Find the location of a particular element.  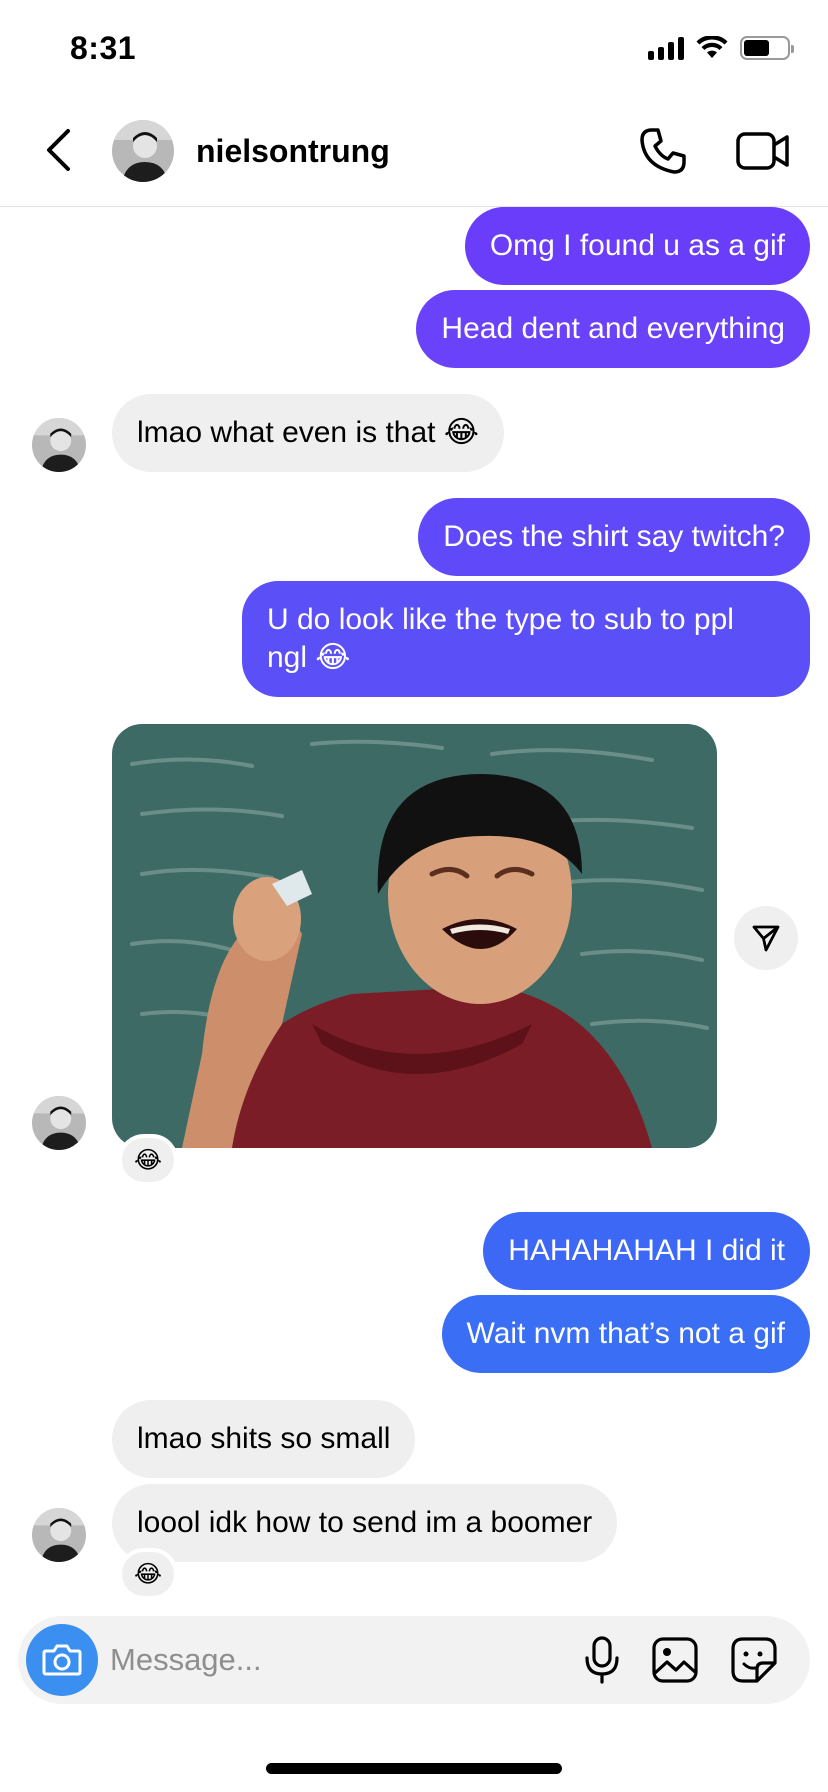

message-composer is located at coordinates (414, 1660).